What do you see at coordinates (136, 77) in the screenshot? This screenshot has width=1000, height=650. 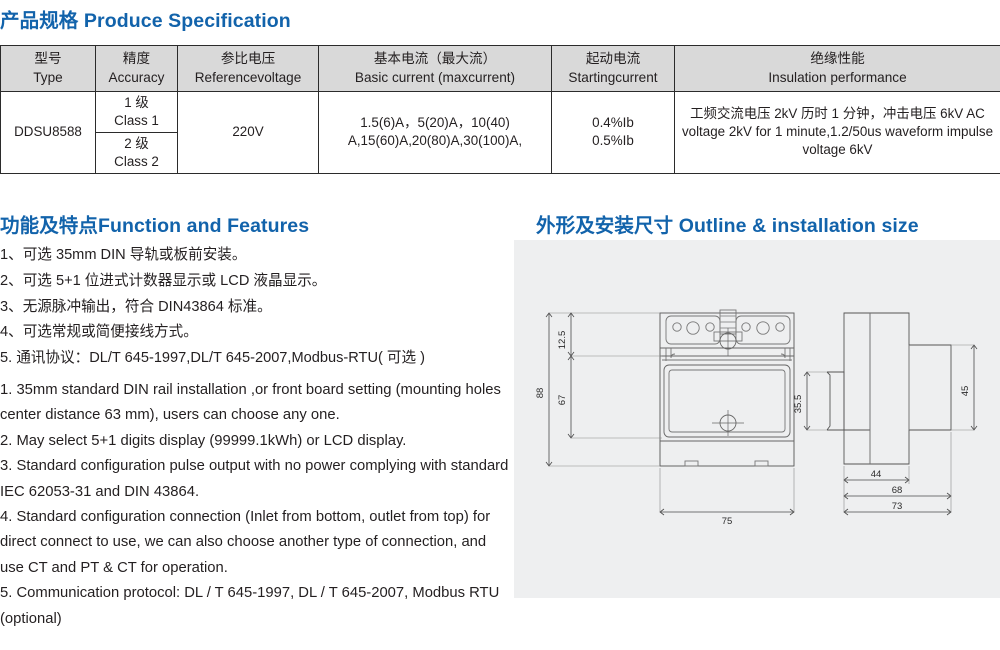 I see `column-header-accuracy-en: Accuracy` at bounding box center [136, 77].